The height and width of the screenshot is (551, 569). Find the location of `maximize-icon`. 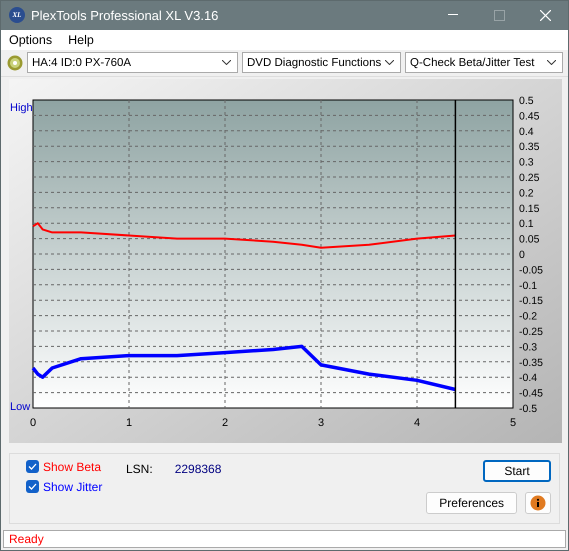

maximize-icon is located at coordinates (499, 15).